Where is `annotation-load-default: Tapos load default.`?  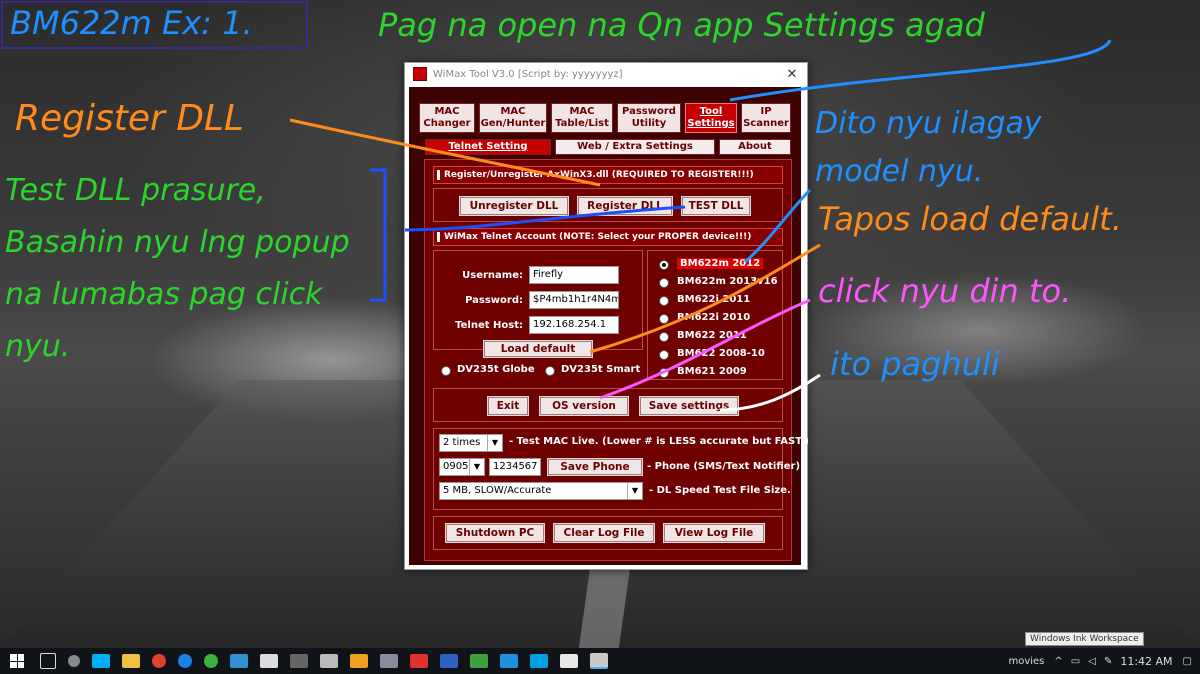
annotation-load-default: Tapos load default. is located at coordinates (970, 219).